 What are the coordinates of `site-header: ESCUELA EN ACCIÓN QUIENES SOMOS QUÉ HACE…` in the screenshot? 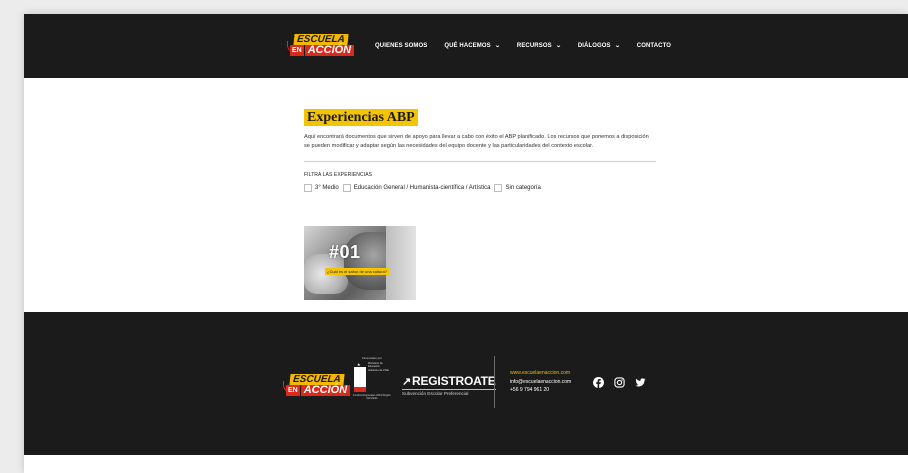 It's located at (466, 46).